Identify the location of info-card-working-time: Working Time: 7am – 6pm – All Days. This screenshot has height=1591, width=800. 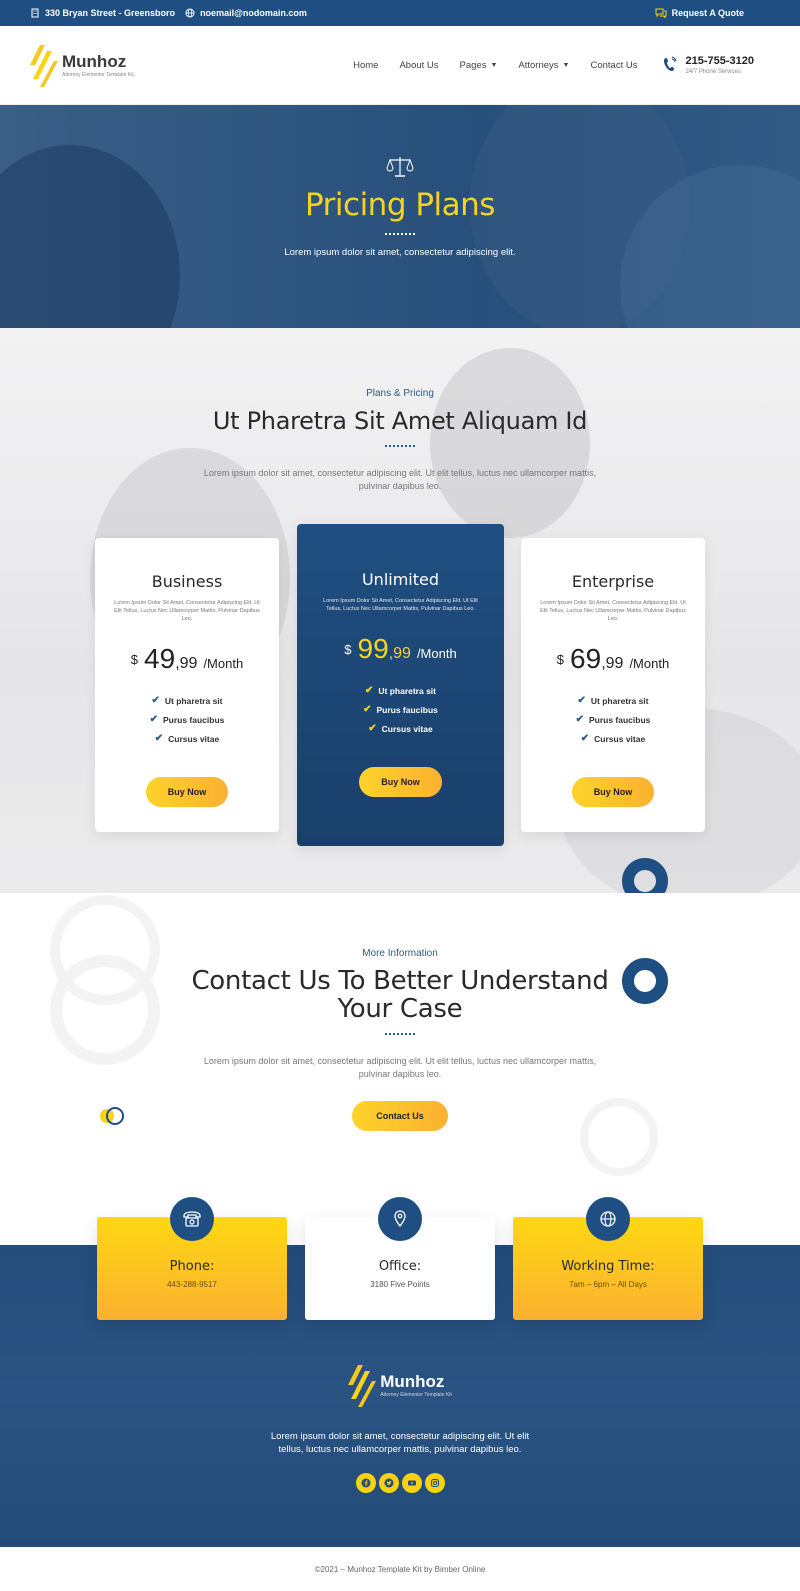
(608, 1258).